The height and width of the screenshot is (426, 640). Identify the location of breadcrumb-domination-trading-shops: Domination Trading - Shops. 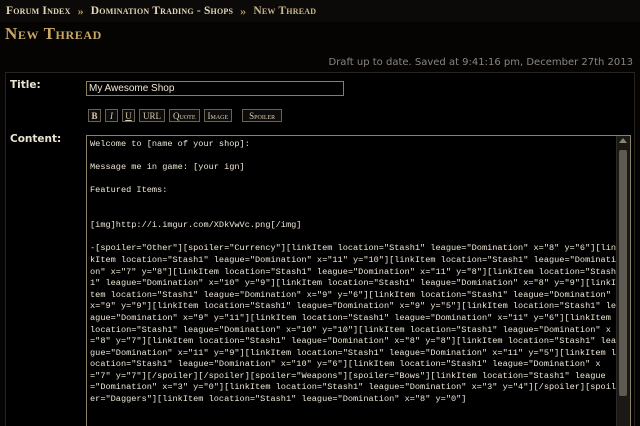
(162, 11).